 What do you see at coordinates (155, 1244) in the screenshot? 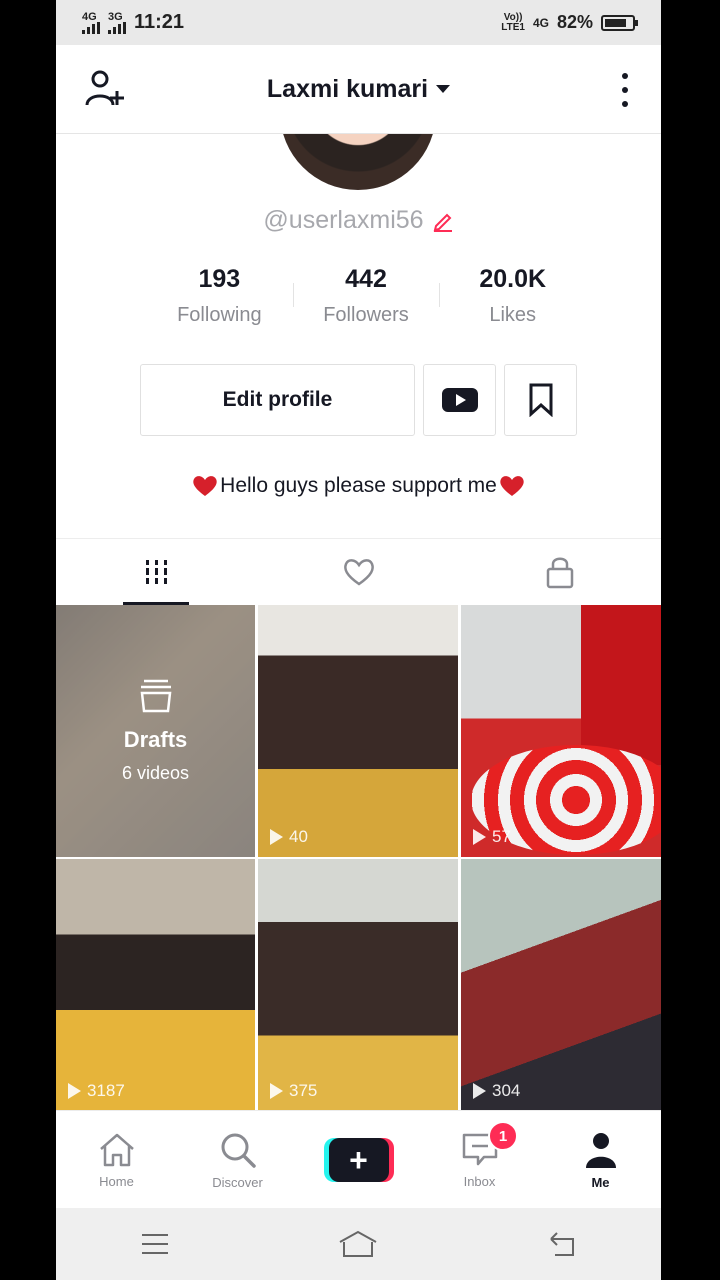
I see `menu-icon` at bounding box center [155, 1244].